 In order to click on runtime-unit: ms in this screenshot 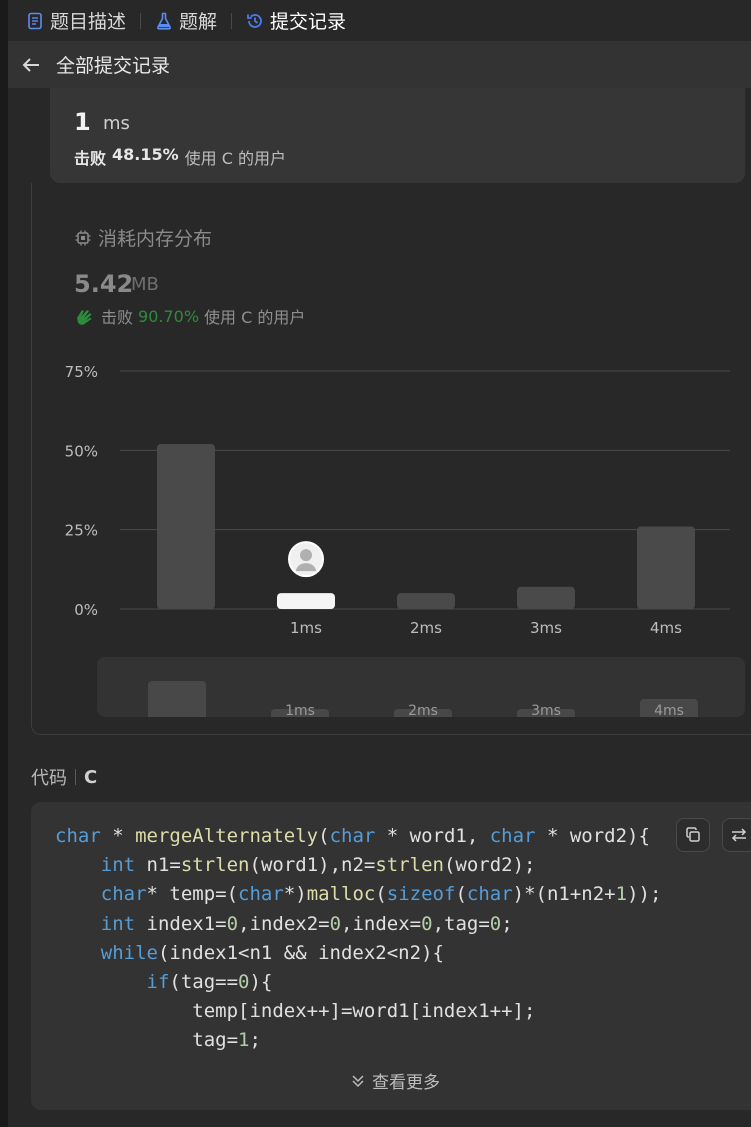, I will do `click(116, 123)`.